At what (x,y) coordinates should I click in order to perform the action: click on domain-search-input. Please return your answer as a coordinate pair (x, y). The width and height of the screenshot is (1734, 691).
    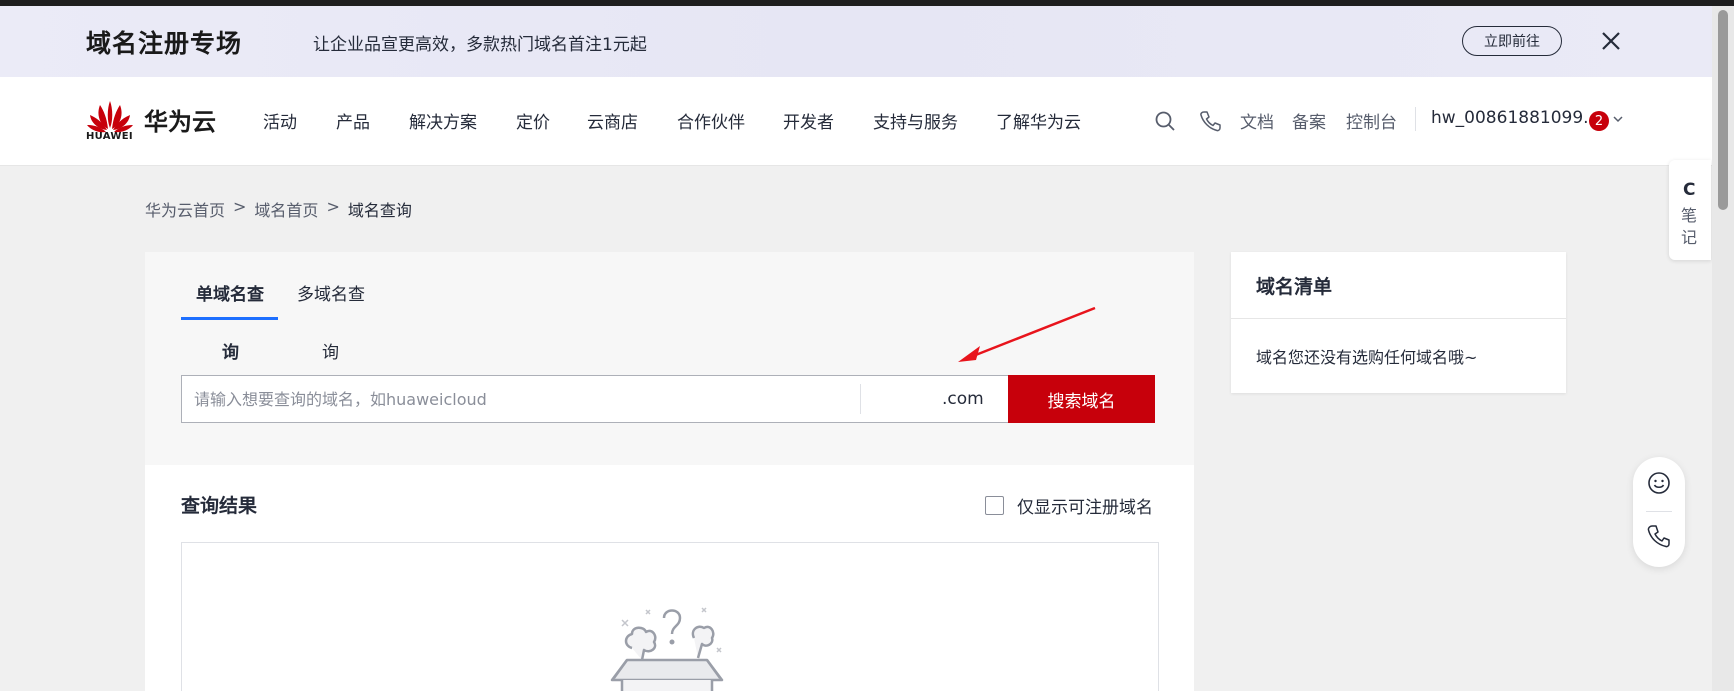
    Looking at the image, I should click on (524, 399).